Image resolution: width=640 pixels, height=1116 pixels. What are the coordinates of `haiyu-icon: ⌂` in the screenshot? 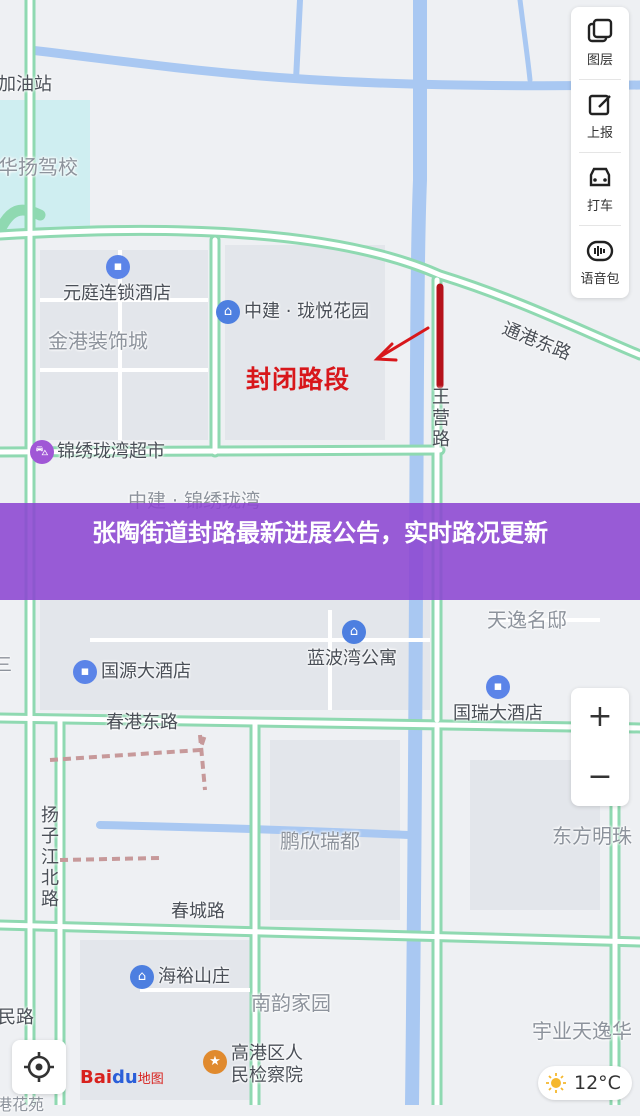 It's located at (142, 977).